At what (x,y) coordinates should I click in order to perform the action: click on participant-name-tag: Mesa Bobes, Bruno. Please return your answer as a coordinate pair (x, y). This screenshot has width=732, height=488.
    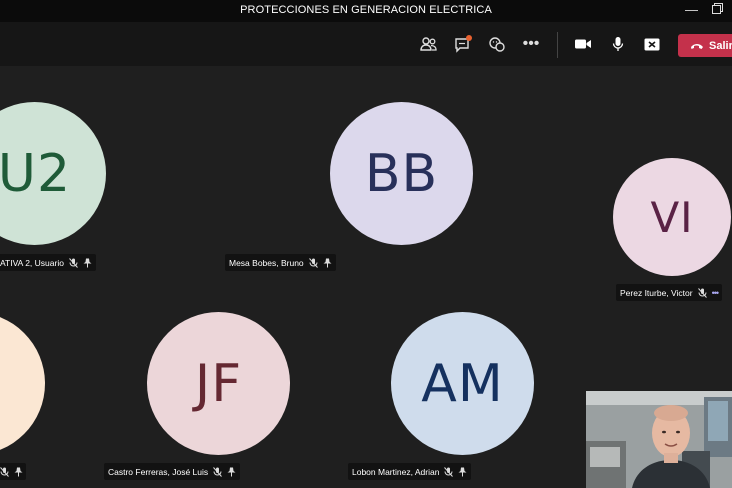
    Looking at the image, I should click on (280, 262).